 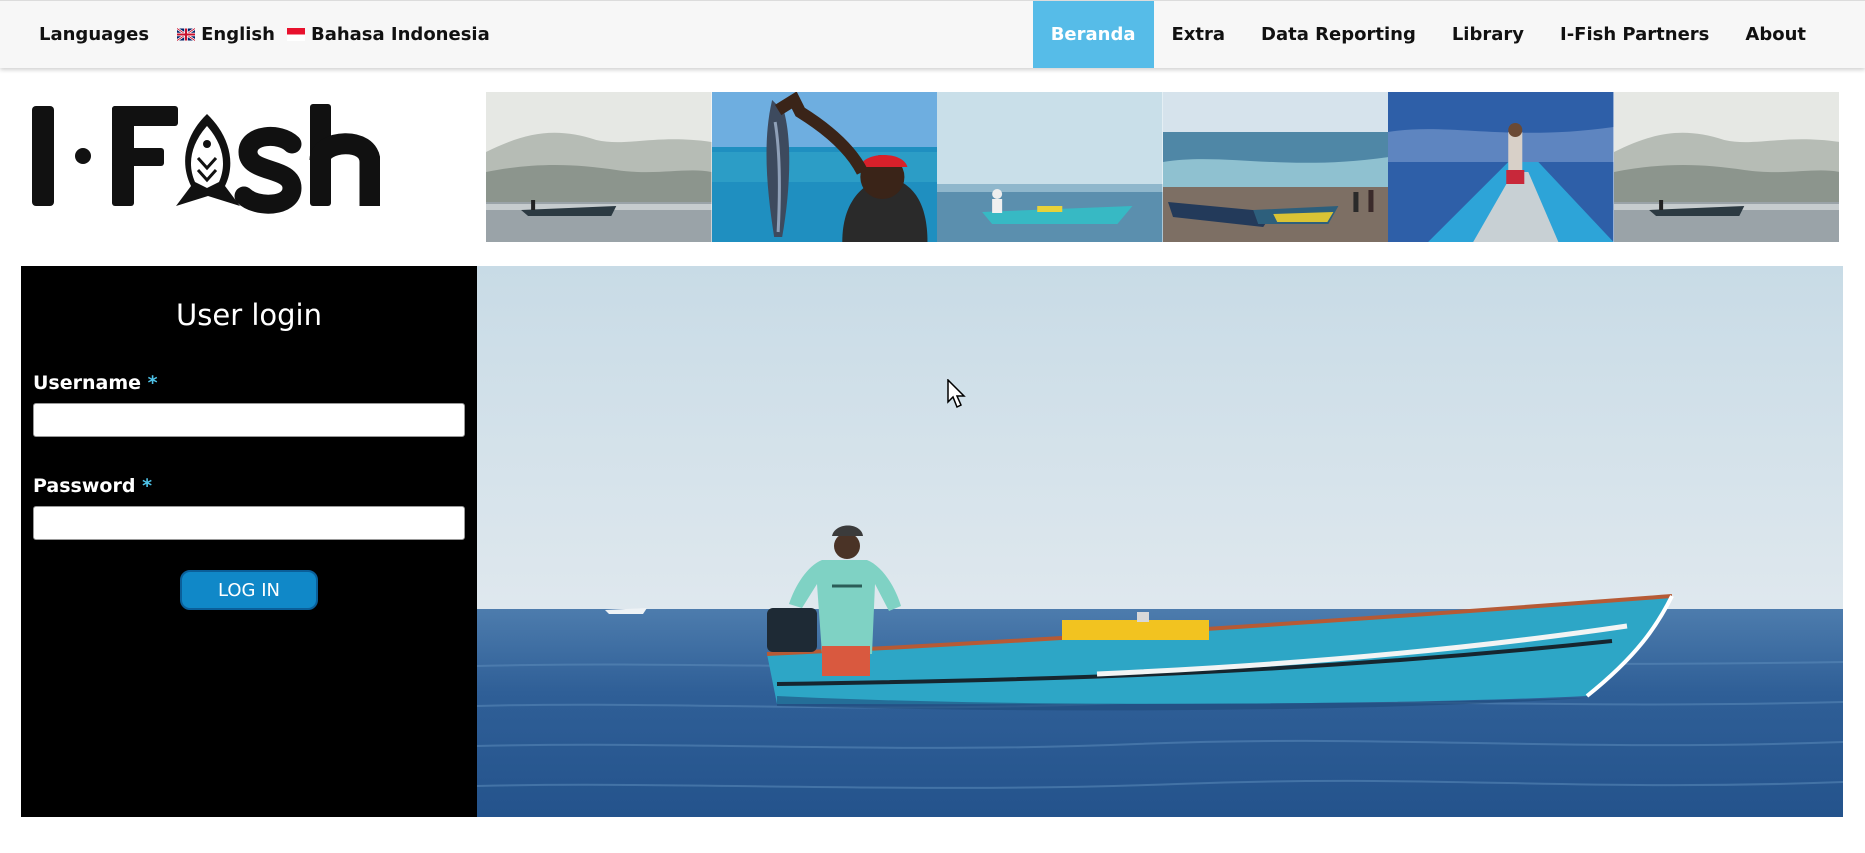 I want to click on uk-flag-icon, so click(x=186, y=34).